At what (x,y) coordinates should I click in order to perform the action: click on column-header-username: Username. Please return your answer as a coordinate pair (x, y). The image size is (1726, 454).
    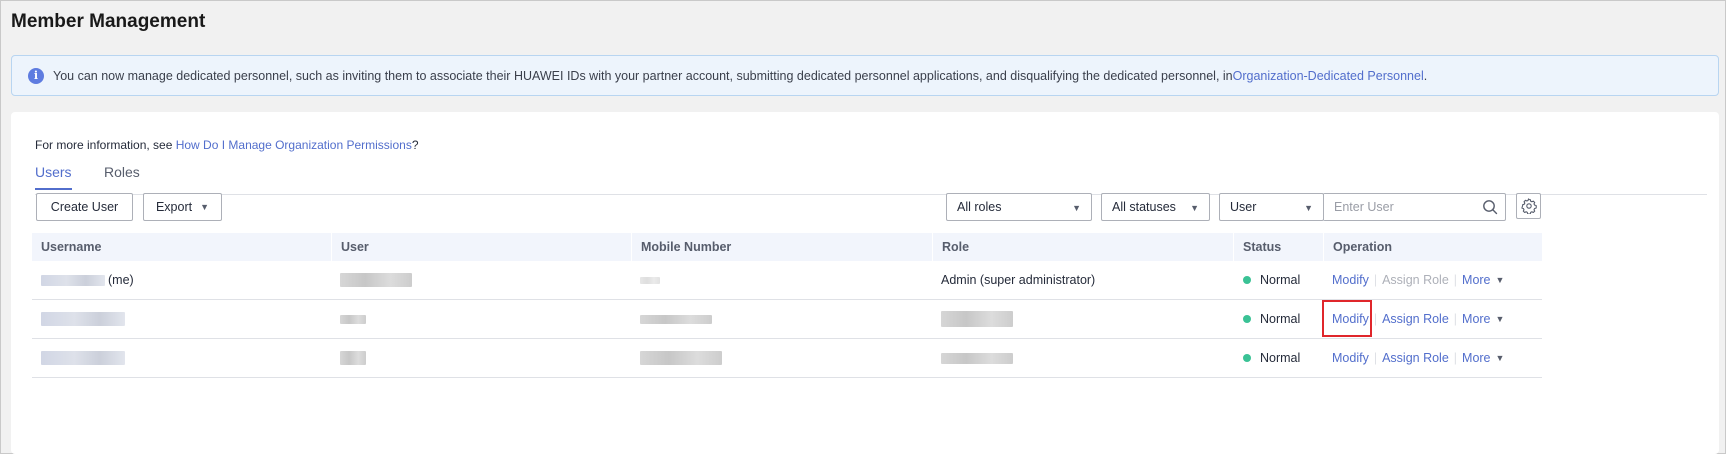
    Looking at the image, I should click on (71, 247).